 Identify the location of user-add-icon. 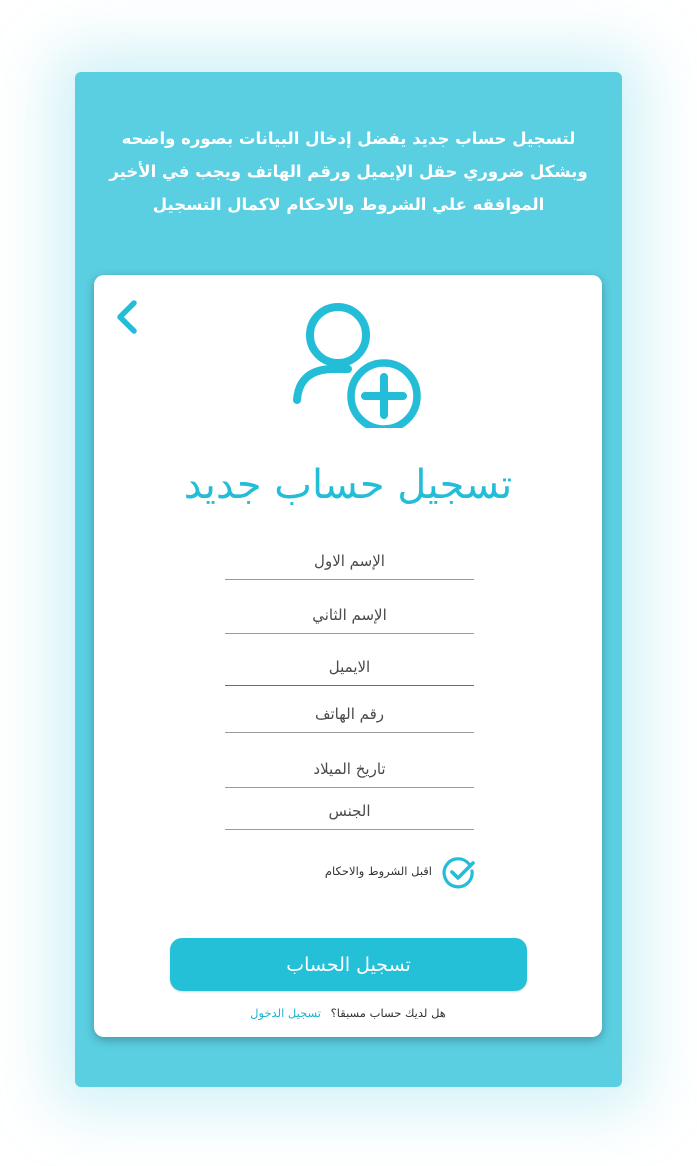
(357, 365).